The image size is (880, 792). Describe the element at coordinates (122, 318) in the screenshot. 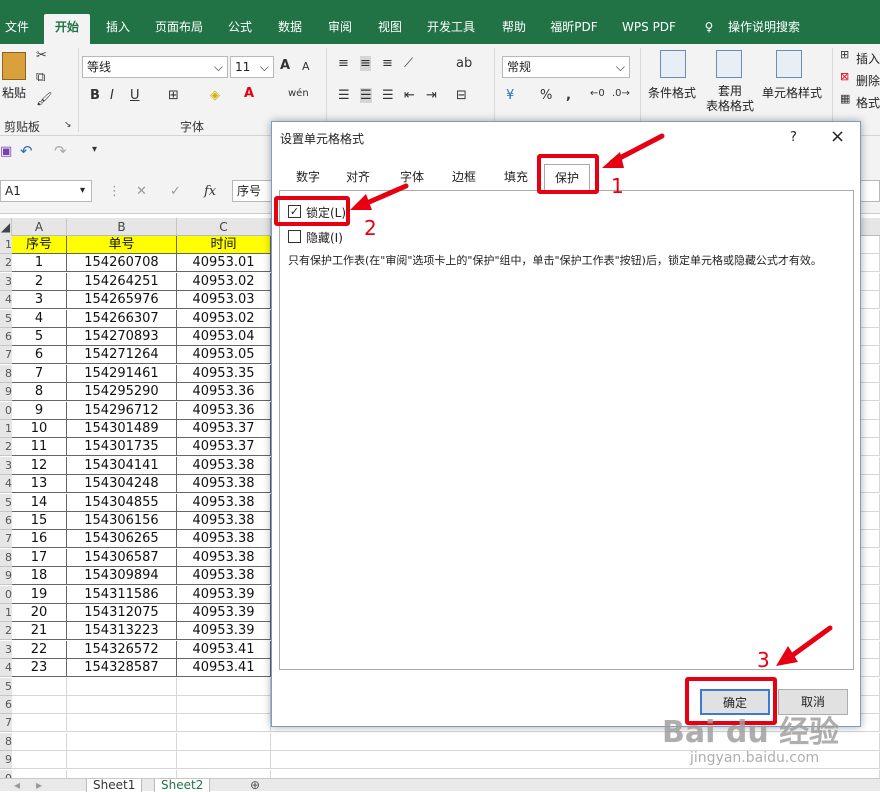

I see `table-cell: 154266307` at that location.